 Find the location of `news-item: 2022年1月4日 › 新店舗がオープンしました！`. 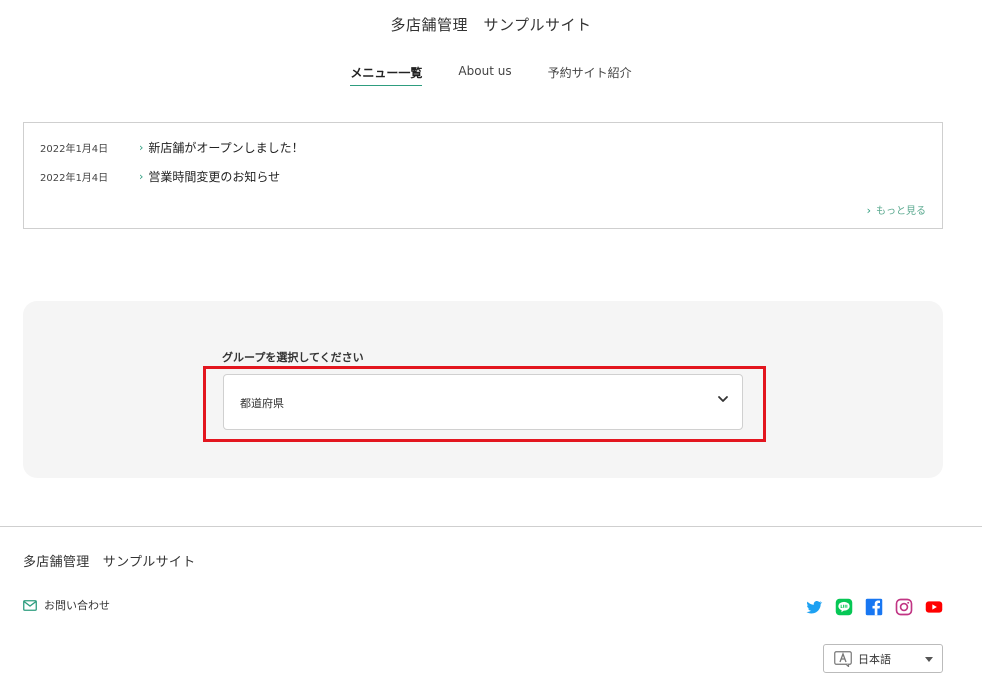

news-item: 2022年1月4日 › 新店舗がオープンしました！ is located at coordinates (172, 147).